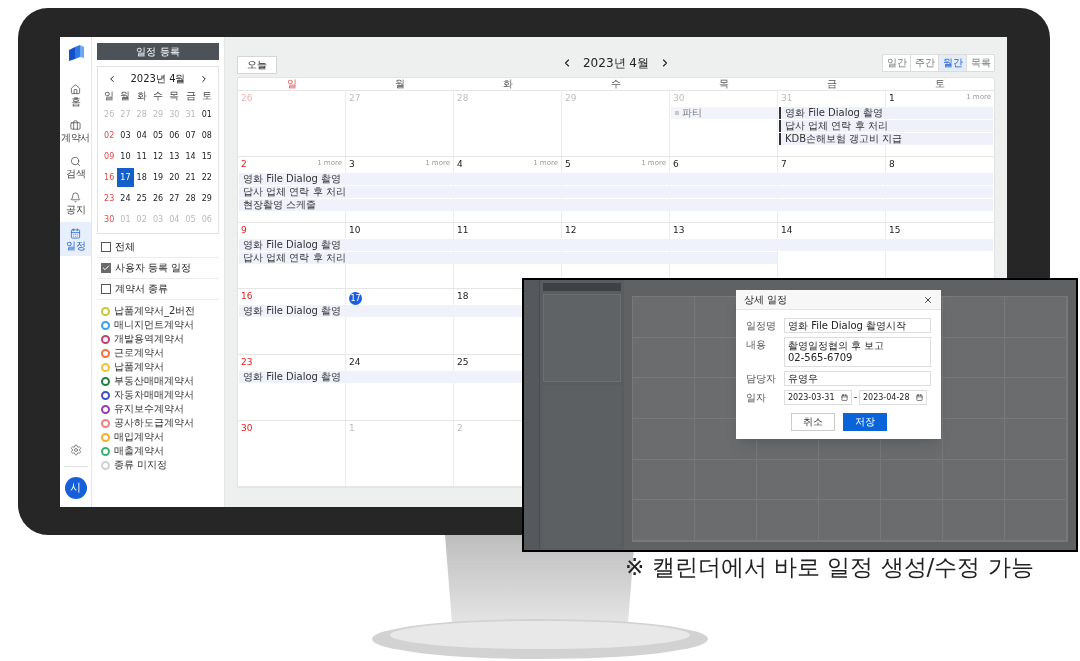 This screenshot has width=1080, height=661. What do you see at coordinates (190, 135) in the screenshot?
I see `date-cell: 07` at bounding box center [190, 135].